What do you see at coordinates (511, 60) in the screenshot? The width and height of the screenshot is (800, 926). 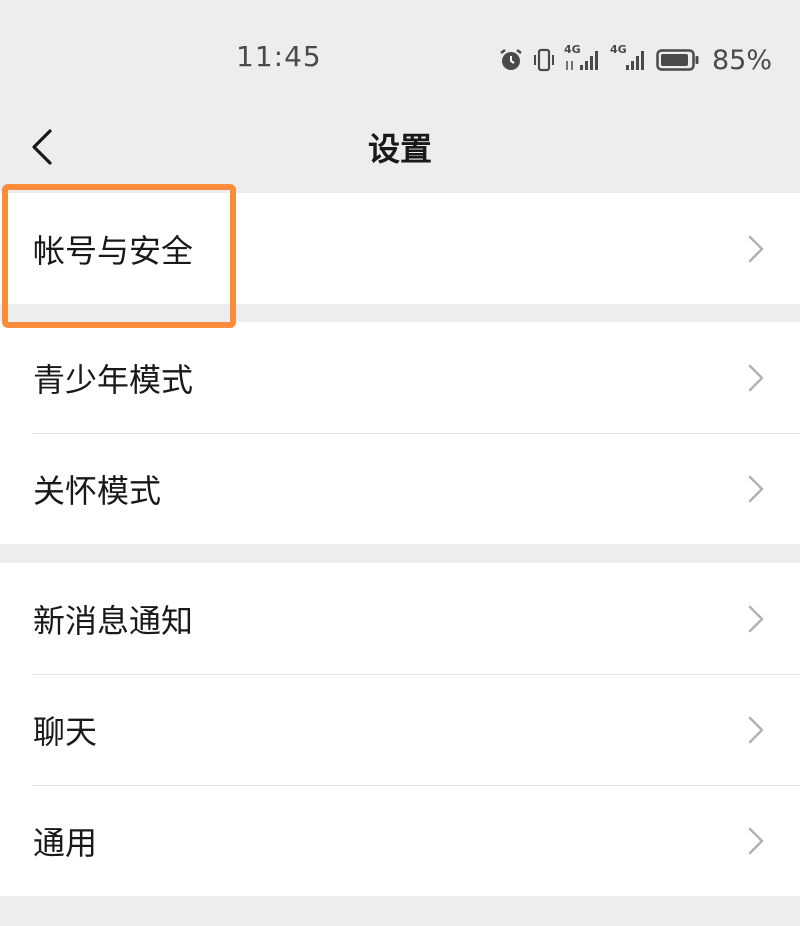 I see `alarm-icon` at bounding box center [511, 60].